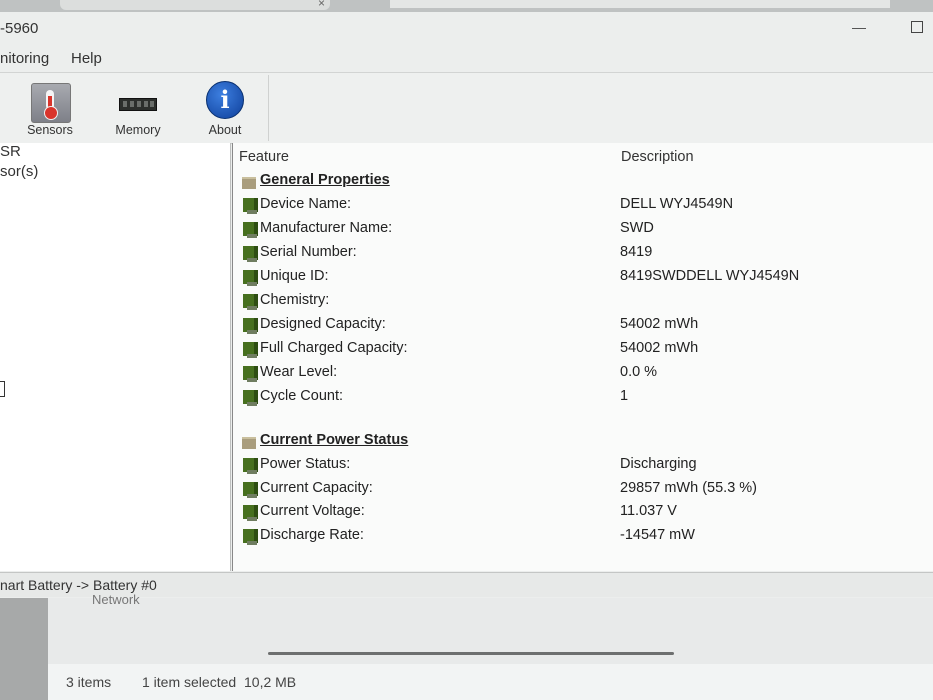  What do you see at coordinates (24, 58) in the screenshot?
I see `menu-monitoring: nitoring` at bounding box center [24, 58].